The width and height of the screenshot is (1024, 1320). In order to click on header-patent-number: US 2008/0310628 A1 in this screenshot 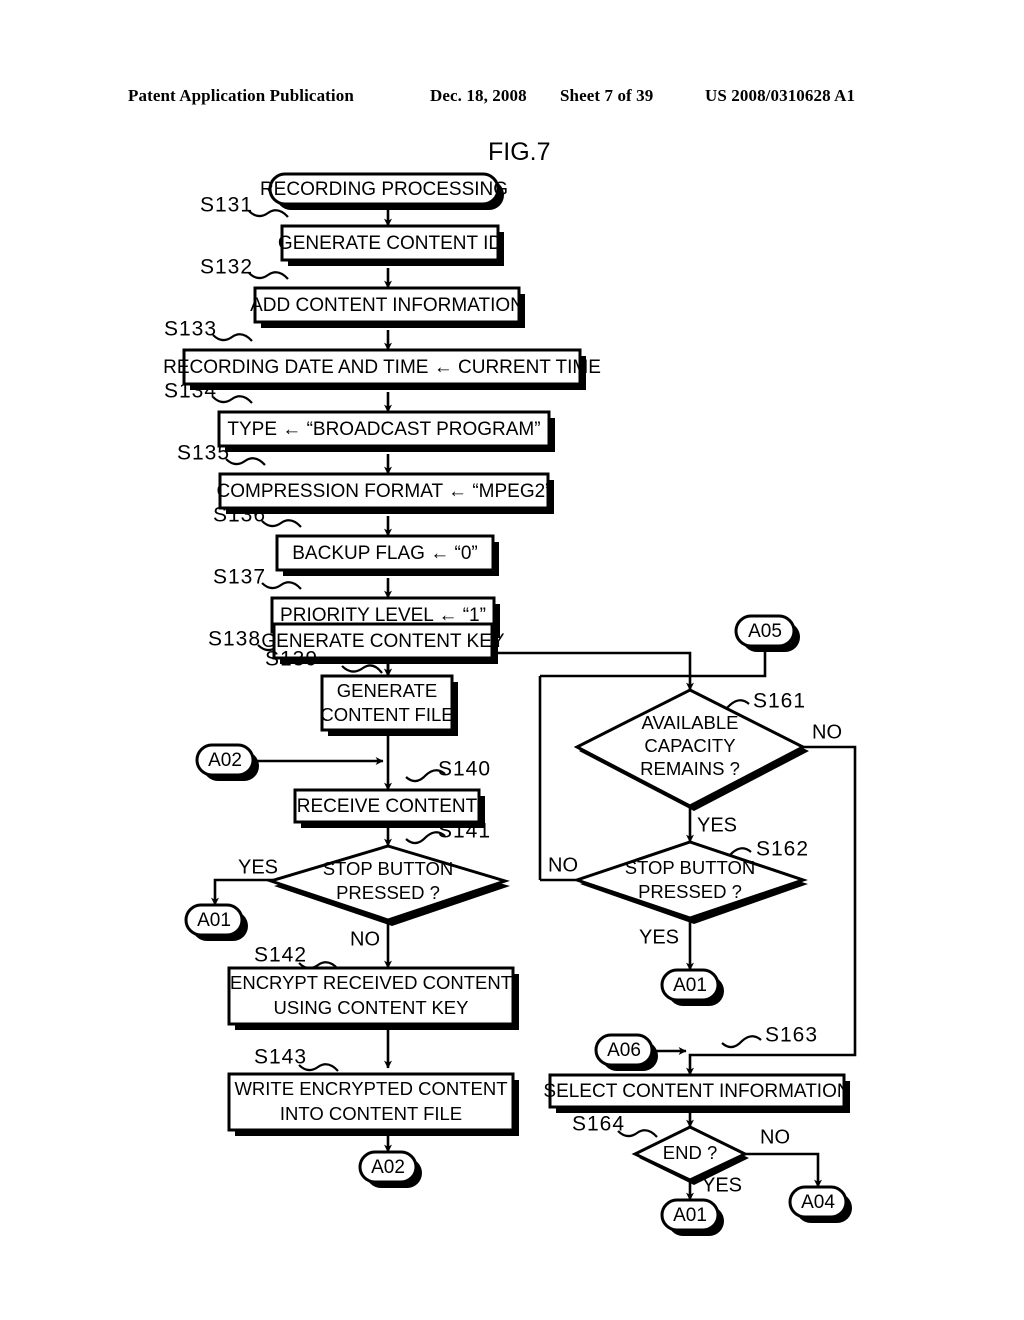, I will do `click(780, 95)`.